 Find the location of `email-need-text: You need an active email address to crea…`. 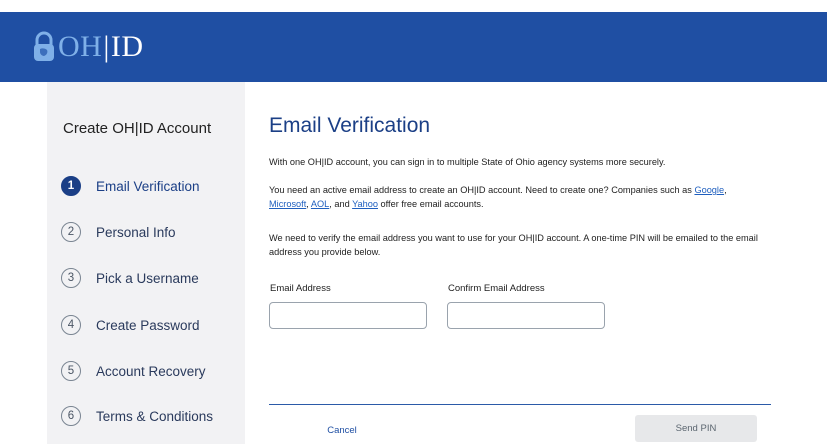

email-need-text: You need an active email address to crea… is located at coordinates (498, 197).